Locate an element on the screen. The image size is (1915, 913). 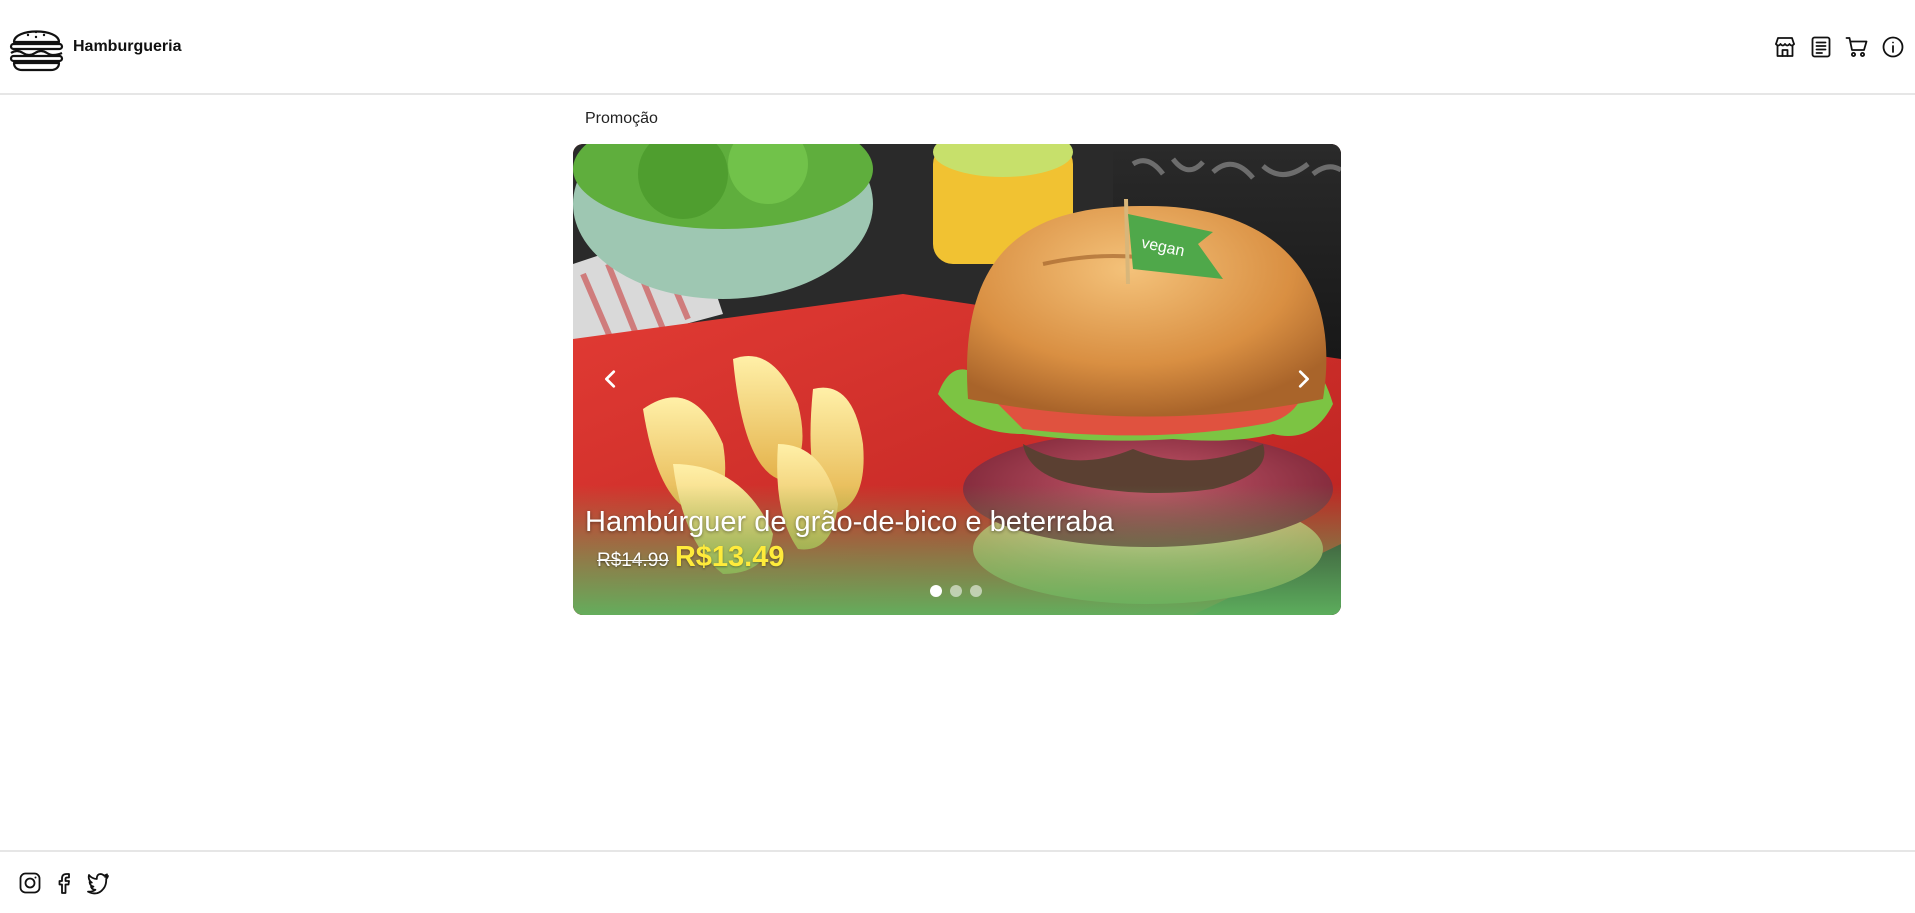
carousel-dots is located at coordinates (956, 591).